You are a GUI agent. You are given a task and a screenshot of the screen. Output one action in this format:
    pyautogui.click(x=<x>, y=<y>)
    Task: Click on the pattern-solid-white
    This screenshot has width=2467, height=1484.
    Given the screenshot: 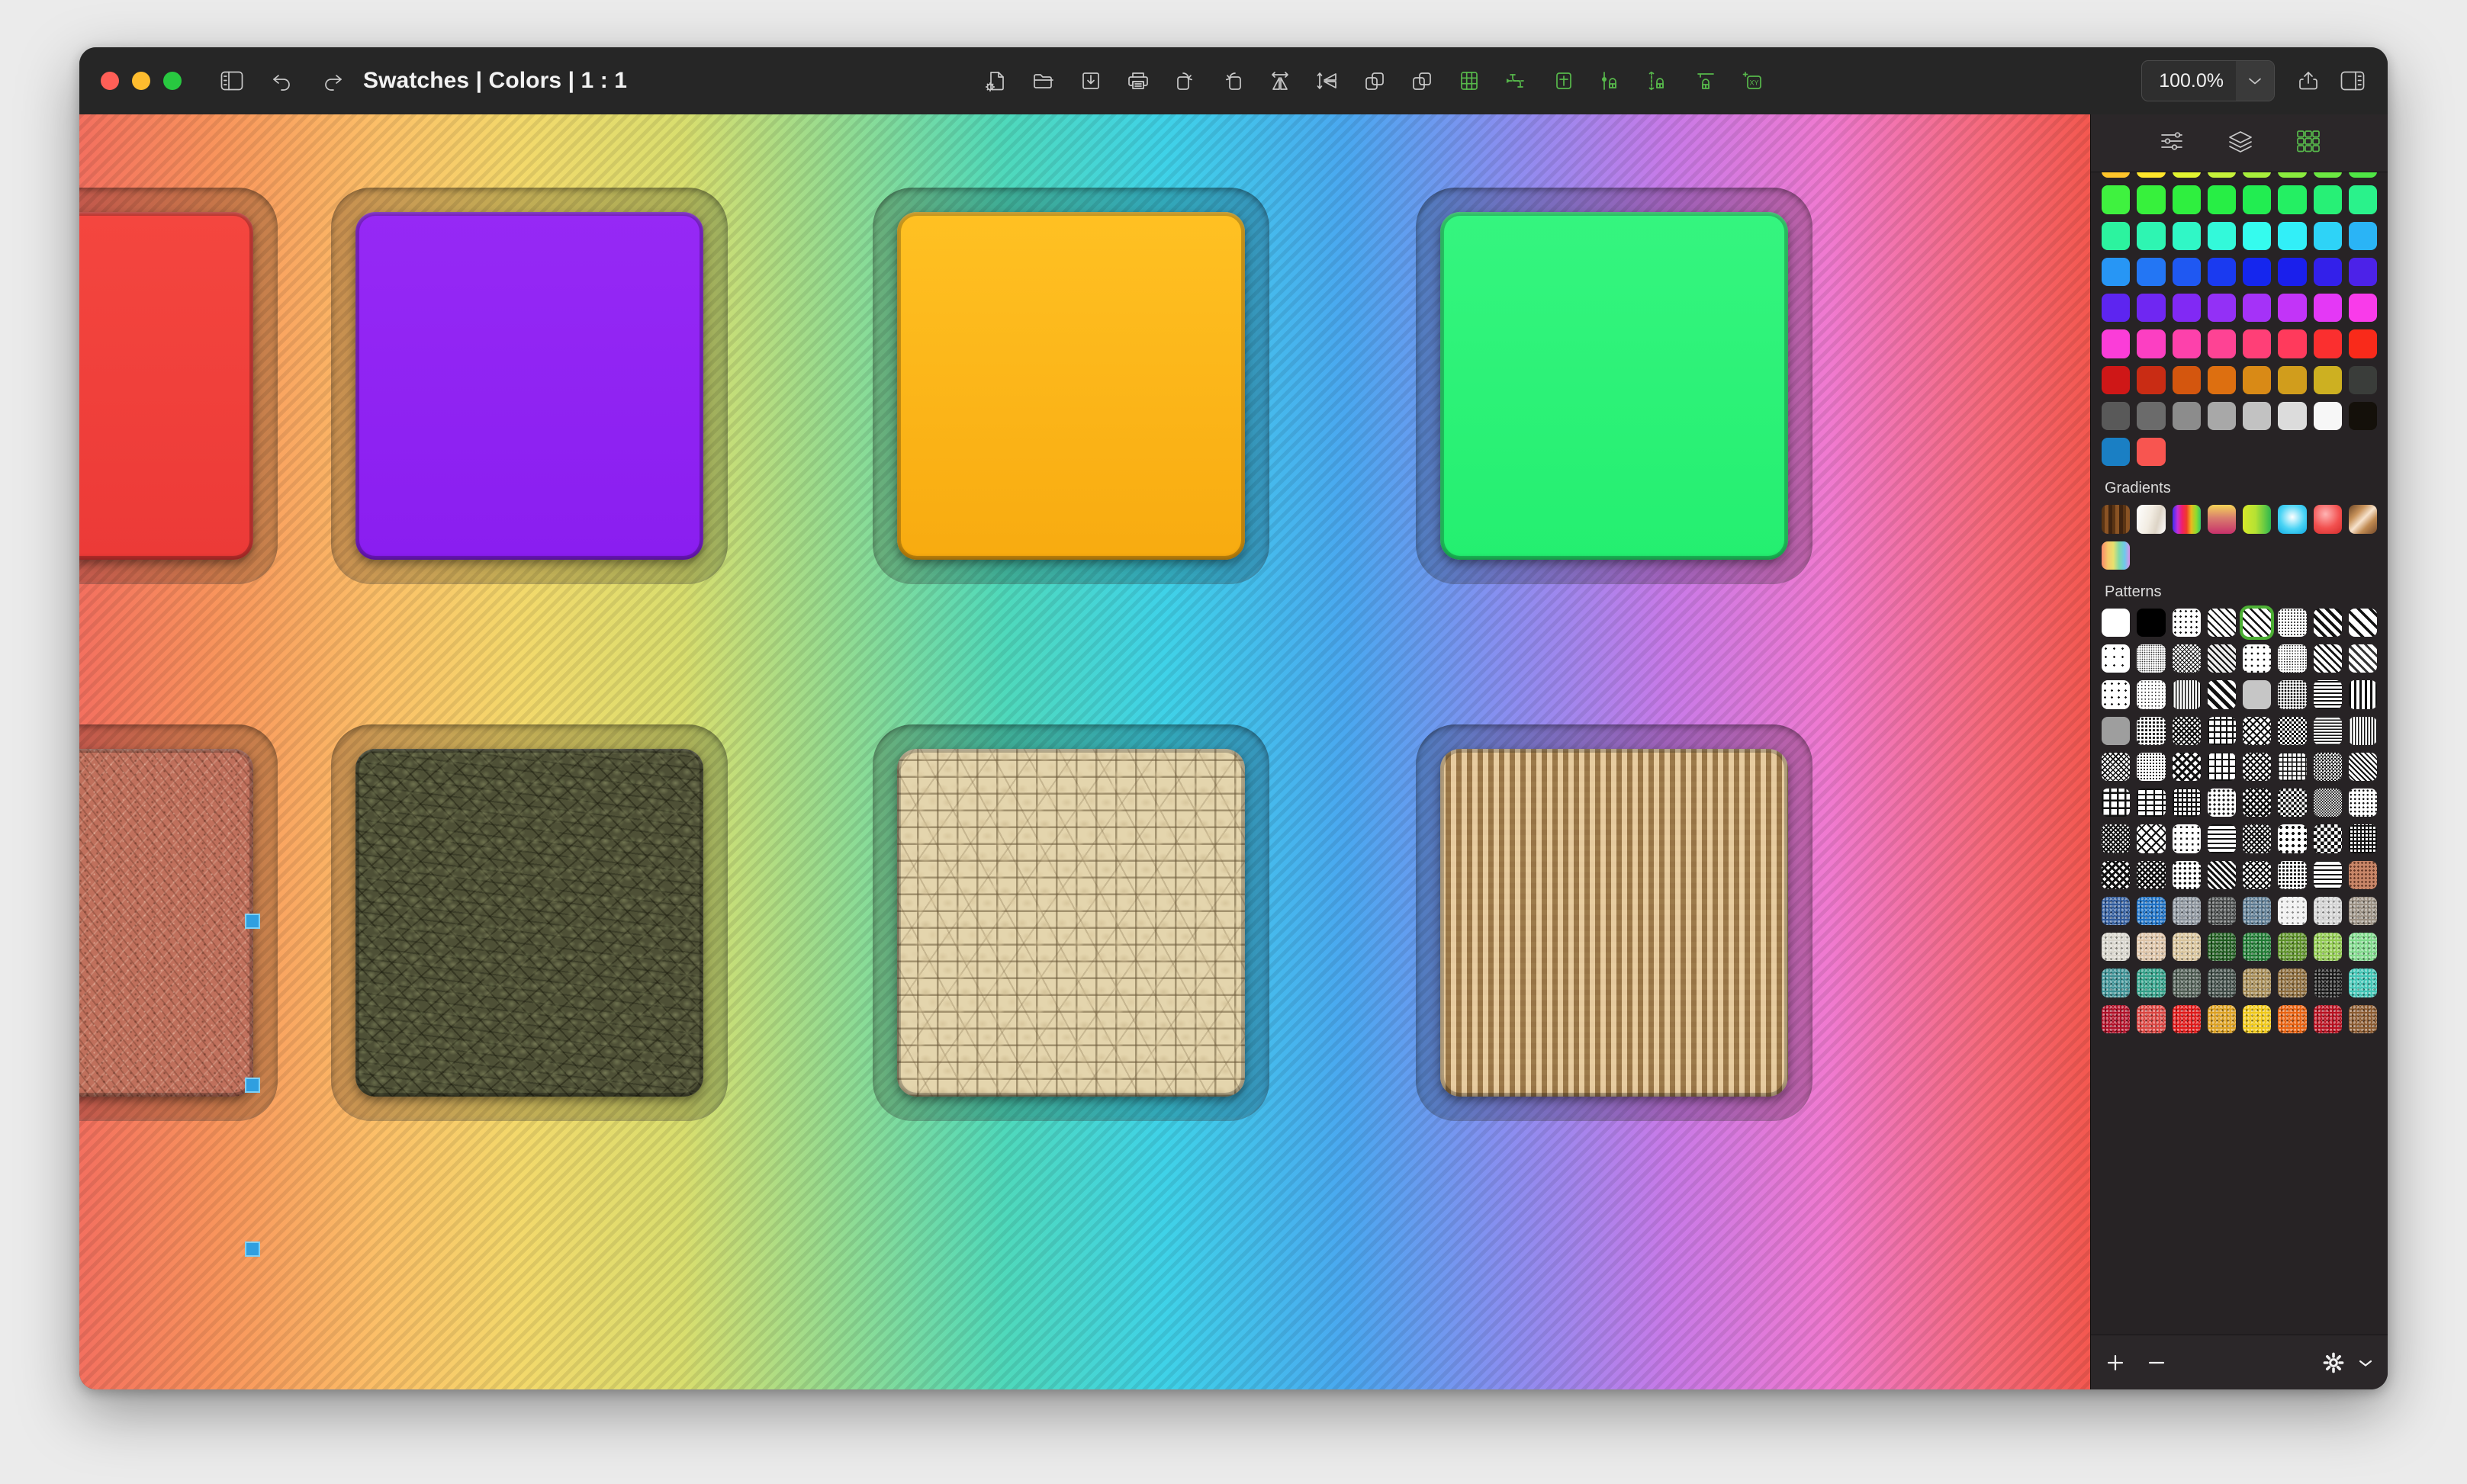 What is the action you would take?
    pyautogui.click(x=2116, y=623)
    